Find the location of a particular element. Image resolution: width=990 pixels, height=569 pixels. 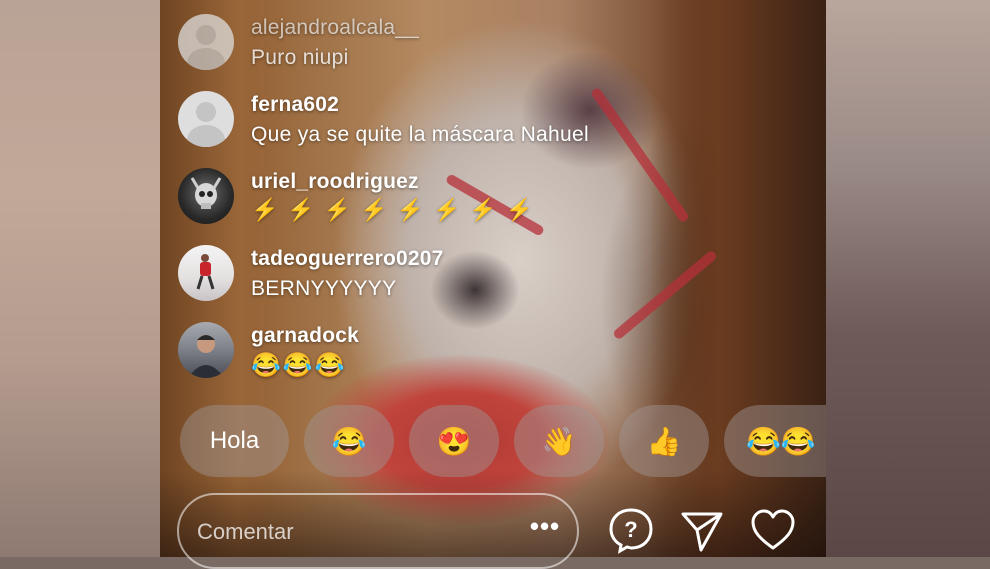

comment-text: ⚡⚡⚡⚡⚡⚡⚡⚡ is located at coordinates (397, 209).